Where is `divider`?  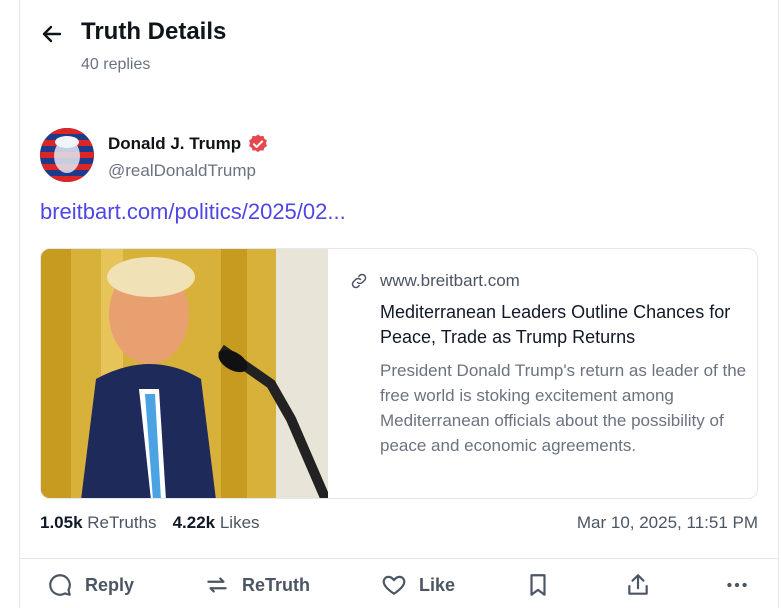 divider is located at coordinates (399, 558).